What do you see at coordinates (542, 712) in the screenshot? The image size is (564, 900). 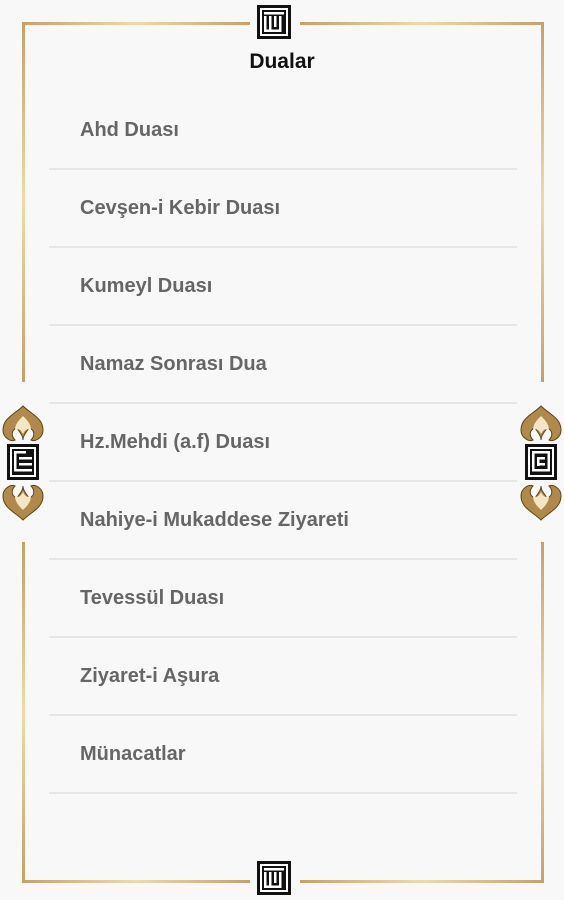 I see `frame-right-bottom-line` at bounding box center [542, 712].